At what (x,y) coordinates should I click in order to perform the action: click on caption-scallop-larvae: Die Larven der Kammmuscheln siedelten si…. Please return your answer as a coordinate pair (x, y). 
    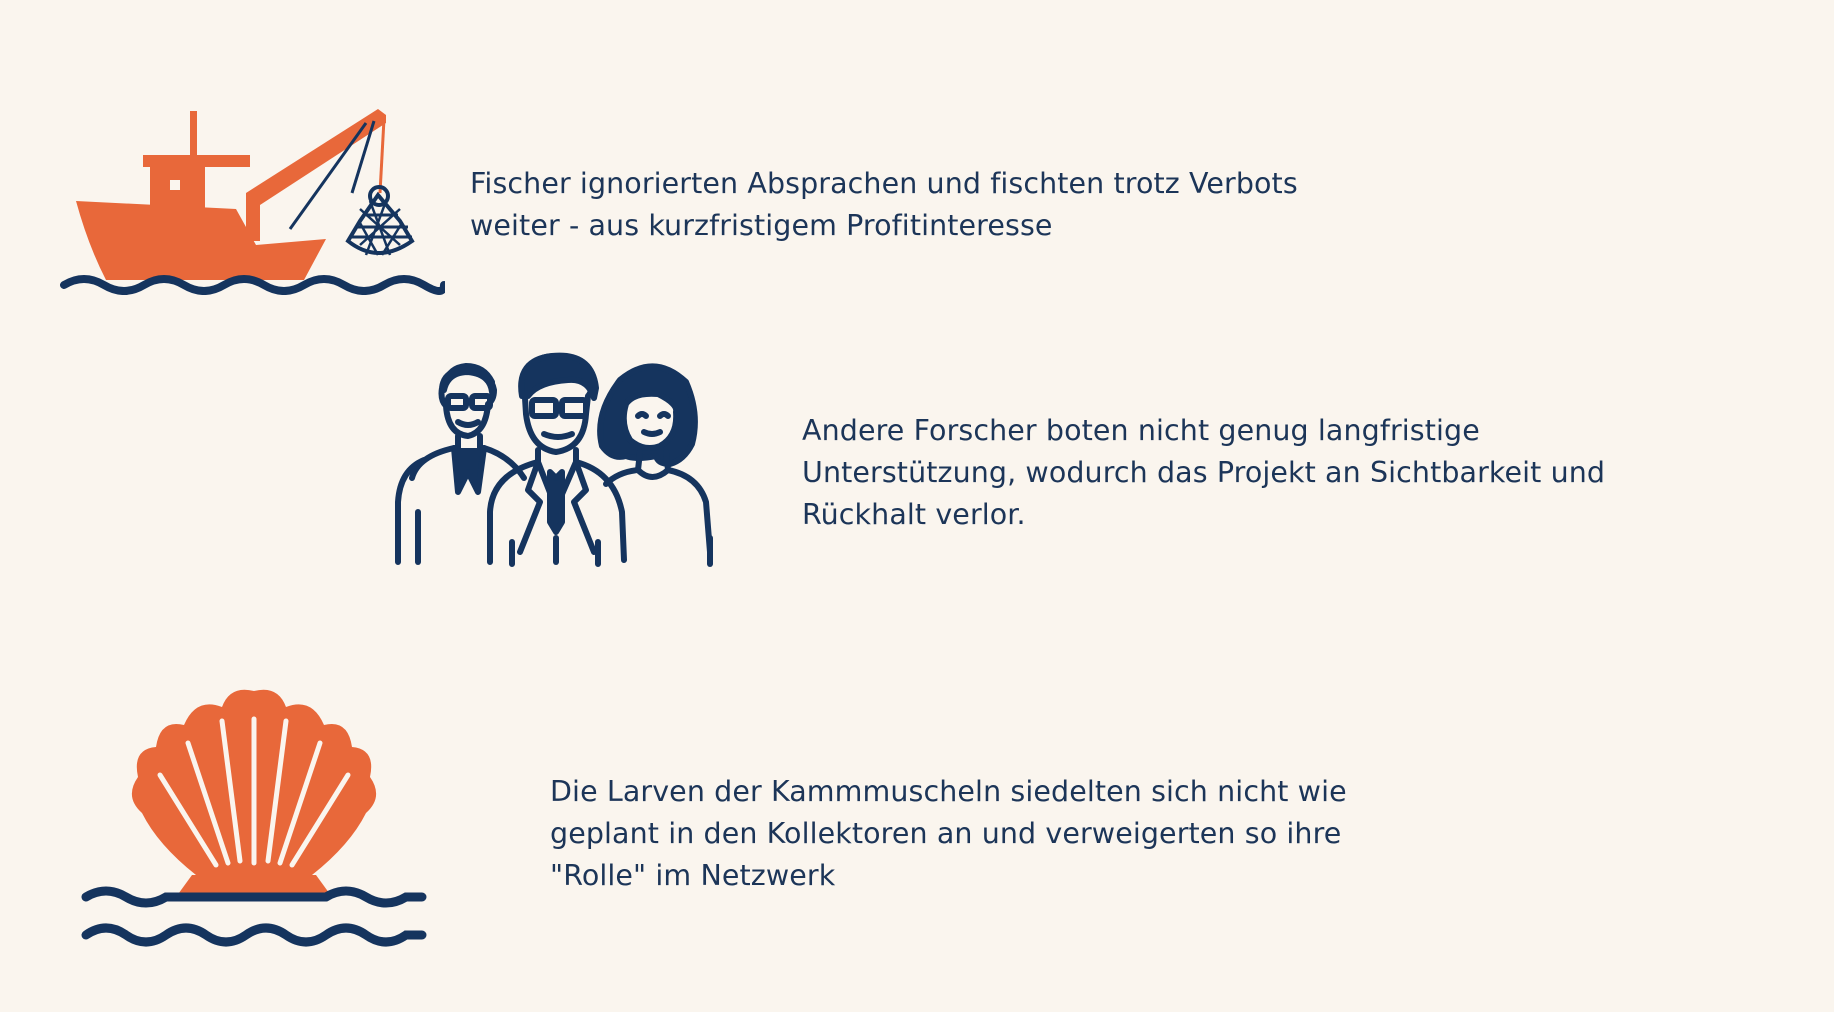
    Looking at the image, I should click on (948, 834).